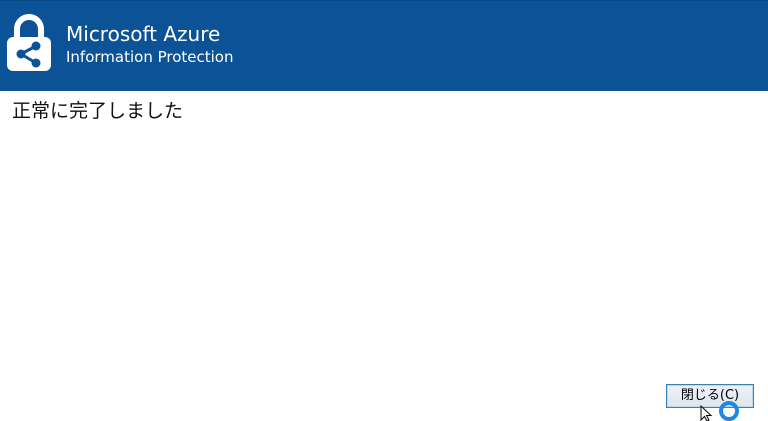  Describe the element at coordinates (143, 34) in the screenshot. I see `app-title: Microsoft Azure` at that location.